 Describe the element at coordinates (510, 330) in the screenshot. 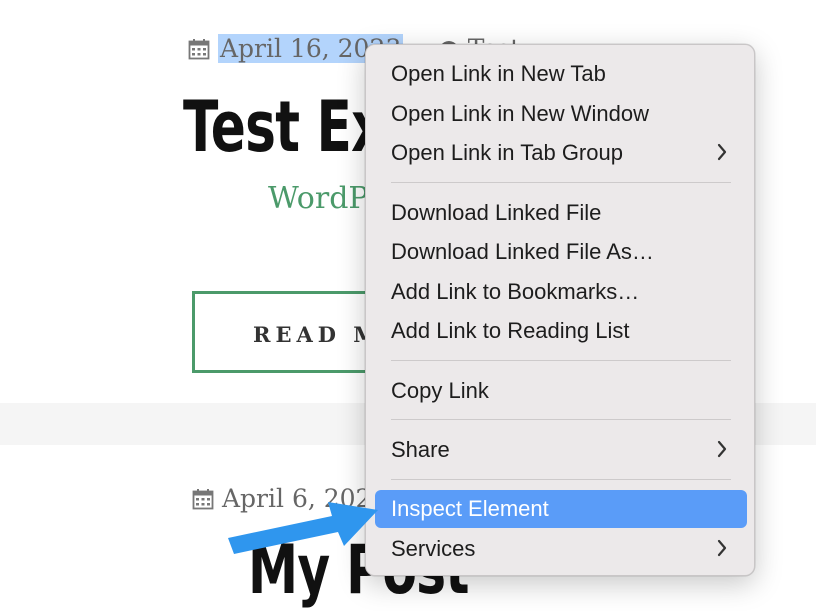

I see `menu-item-label: Add Link to Reading List` at that location.